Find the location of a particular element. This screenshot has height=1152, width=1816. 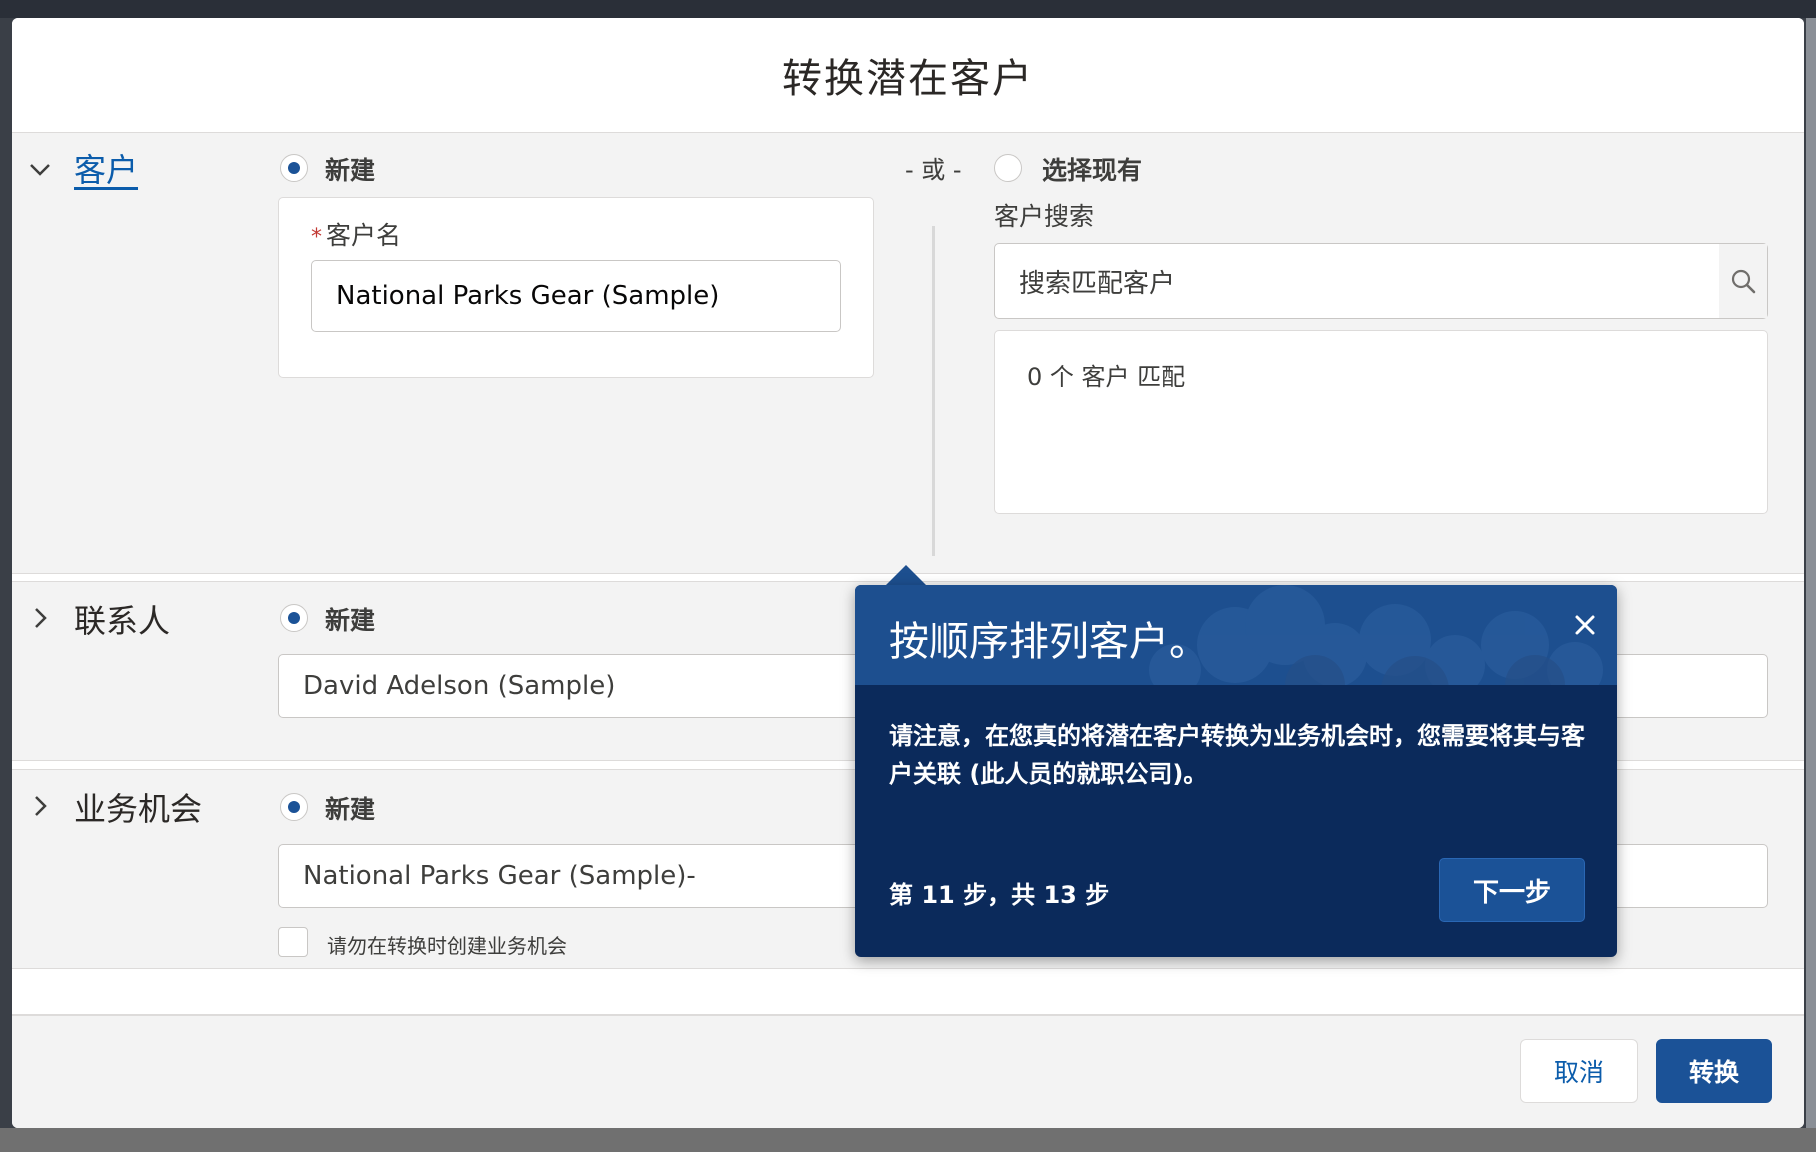

account-name-label: * 客户名 is located at coordinates (356, 235).